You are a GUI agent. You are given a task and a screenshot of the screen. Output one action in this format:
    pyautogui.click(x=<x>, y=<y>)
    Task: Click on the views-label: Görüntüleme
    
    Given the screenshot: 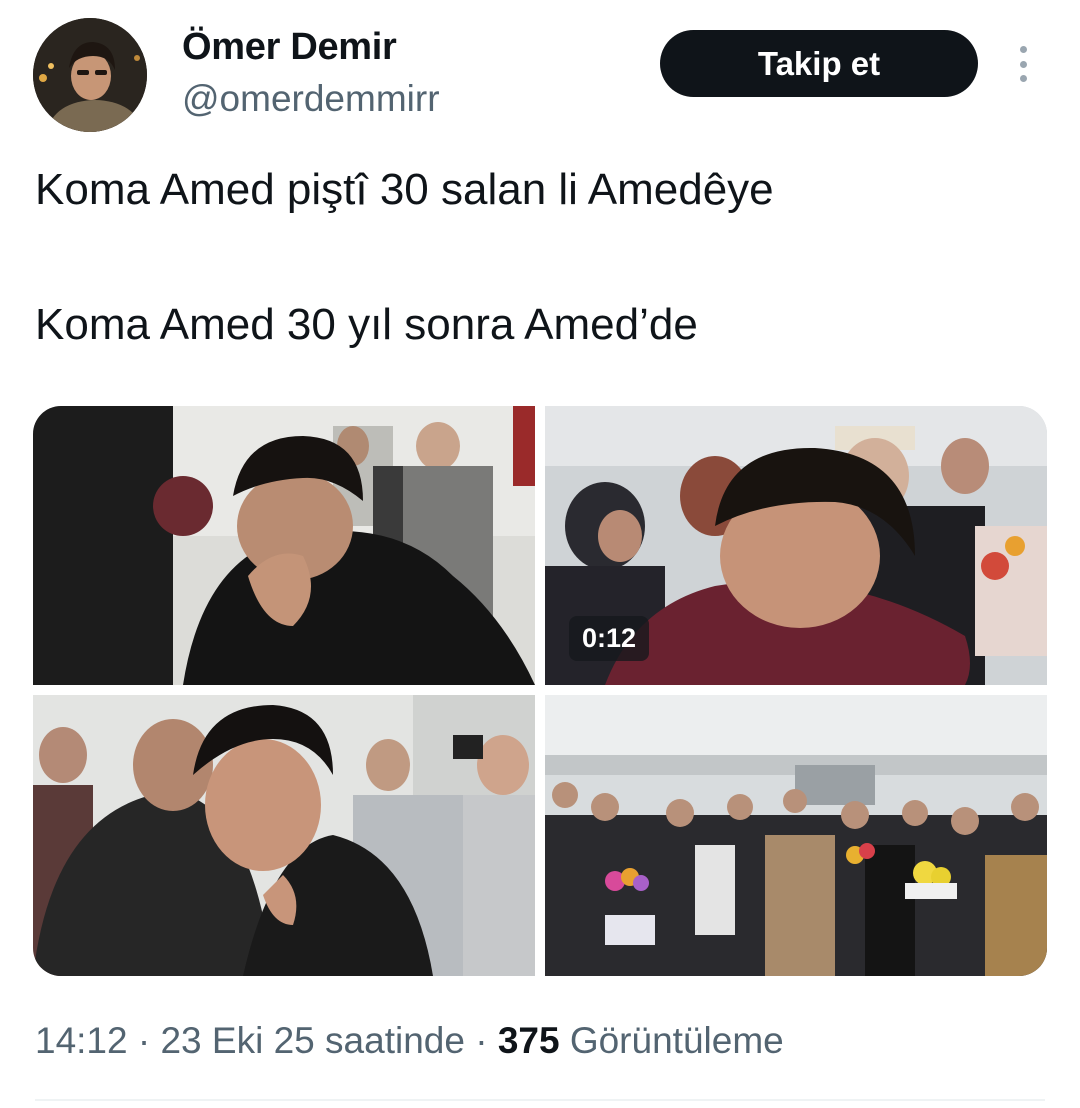 What is the action you would take?
    pyautogui.click(x=676, y=1040)
    